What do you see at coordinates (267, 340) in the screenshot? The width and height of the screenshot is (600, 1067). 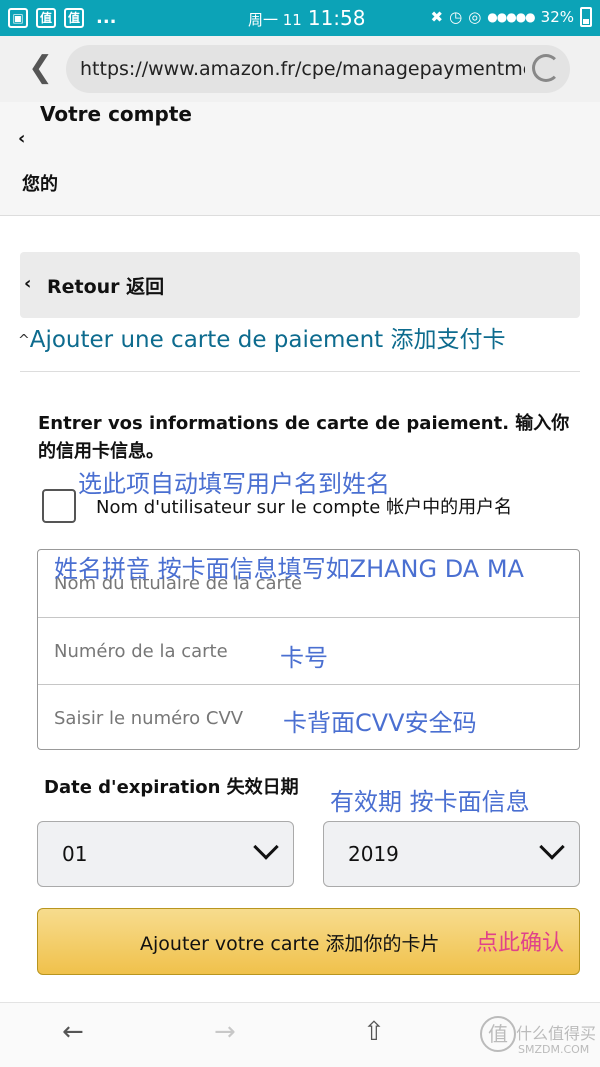 I see `add-card-heading: Ajouter une carte de paiement 添加支付卡` at bounding box center [267, 340].